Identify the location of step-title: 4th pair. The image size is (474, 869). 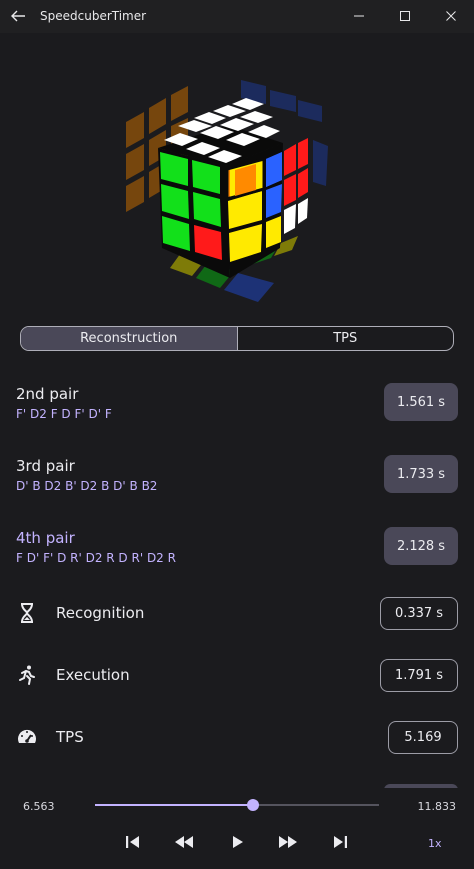
(45, 538).